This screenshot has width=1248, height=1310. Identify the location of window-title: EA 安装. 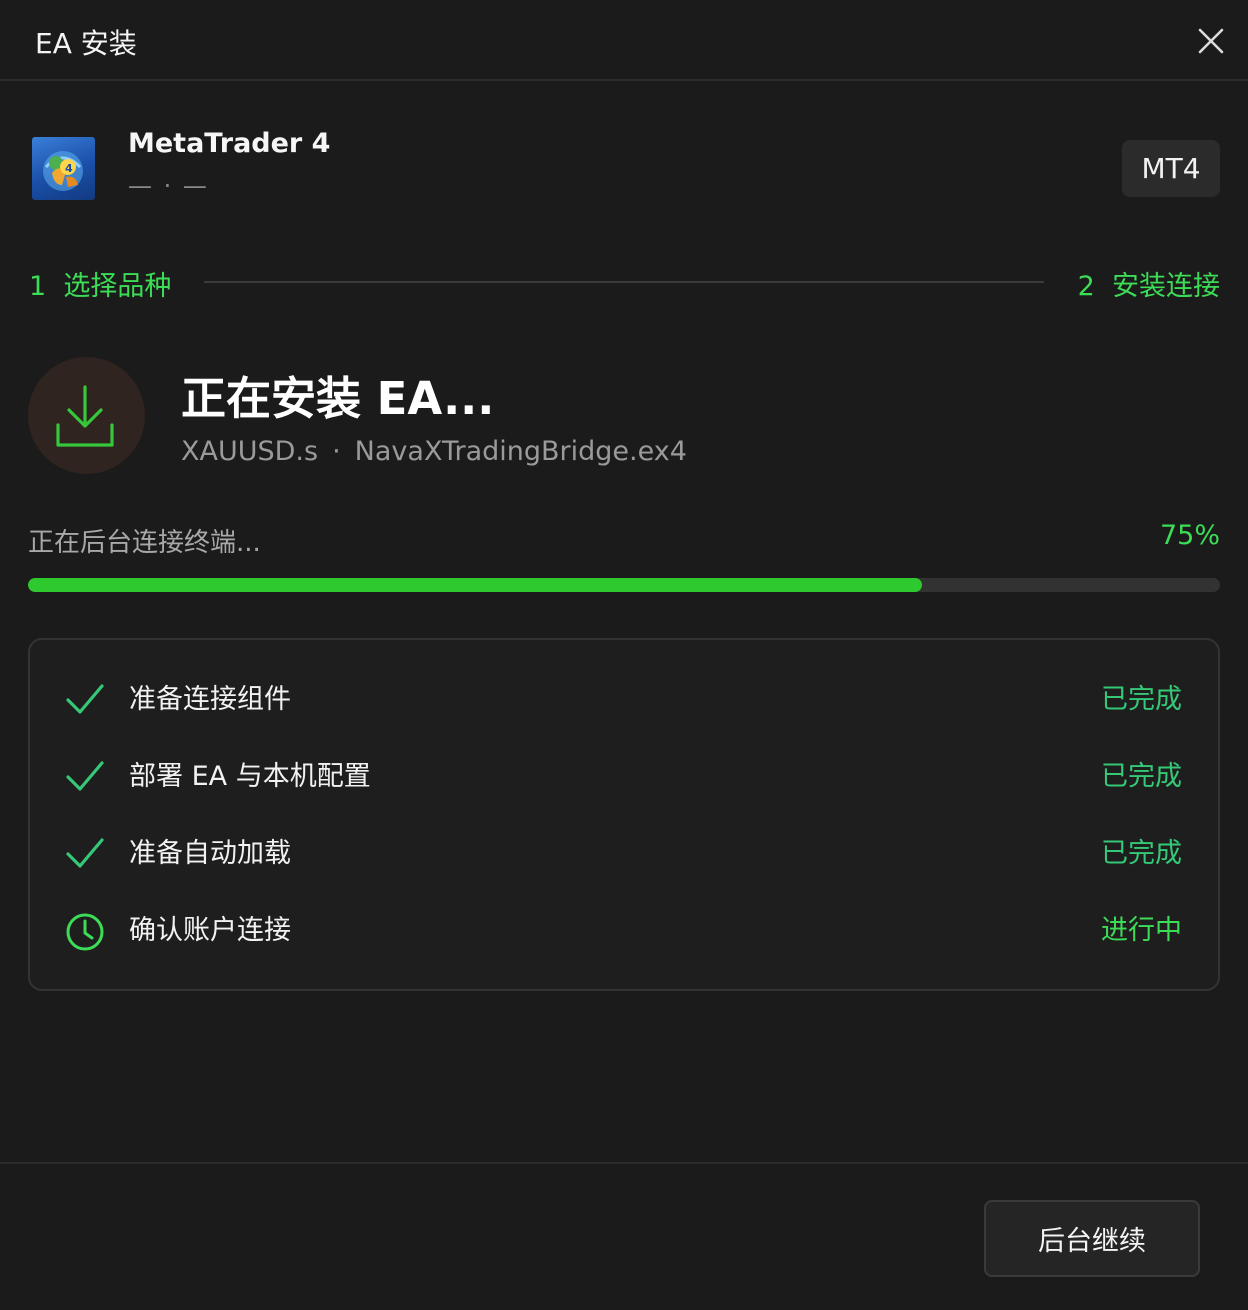
(86, 43).